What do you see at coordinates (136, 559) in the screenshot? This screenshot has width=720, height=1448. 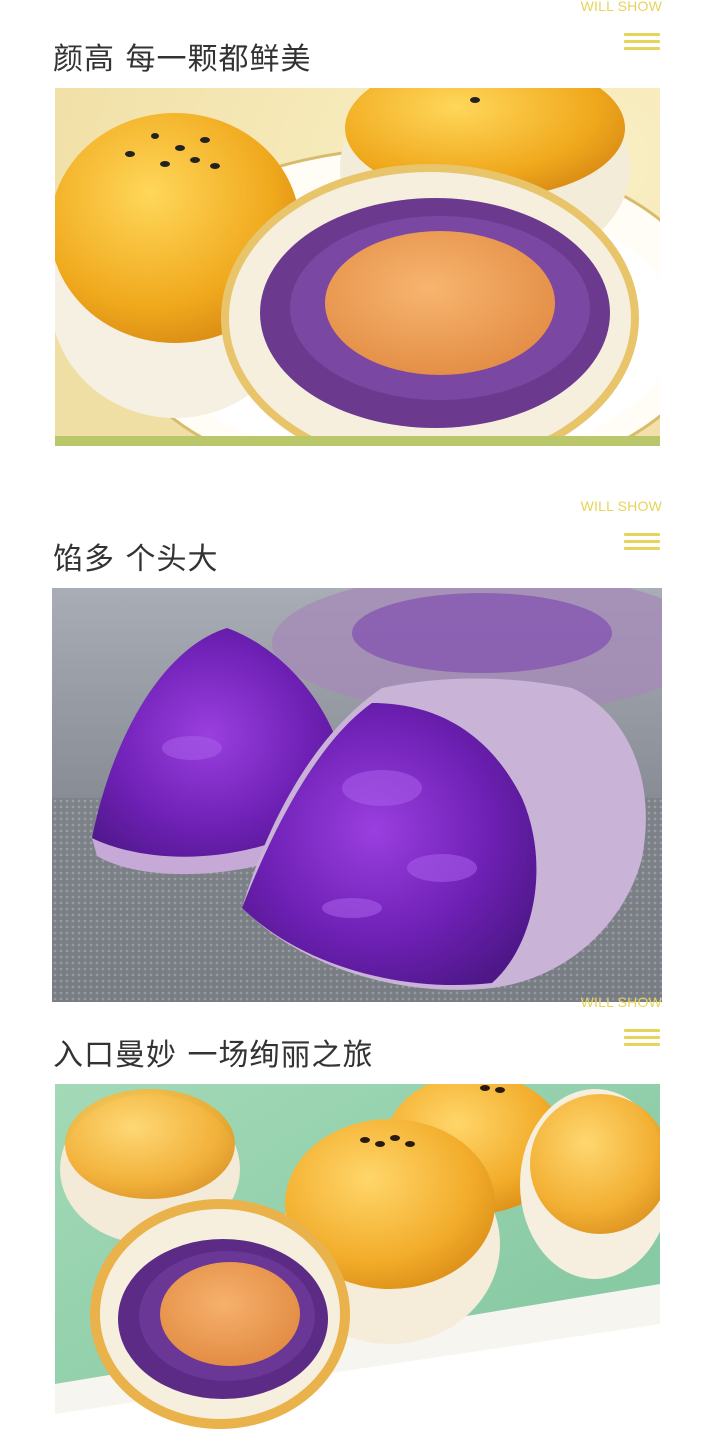 I see `section-title: 馅多 个头大` at bounding box center [136, 559].